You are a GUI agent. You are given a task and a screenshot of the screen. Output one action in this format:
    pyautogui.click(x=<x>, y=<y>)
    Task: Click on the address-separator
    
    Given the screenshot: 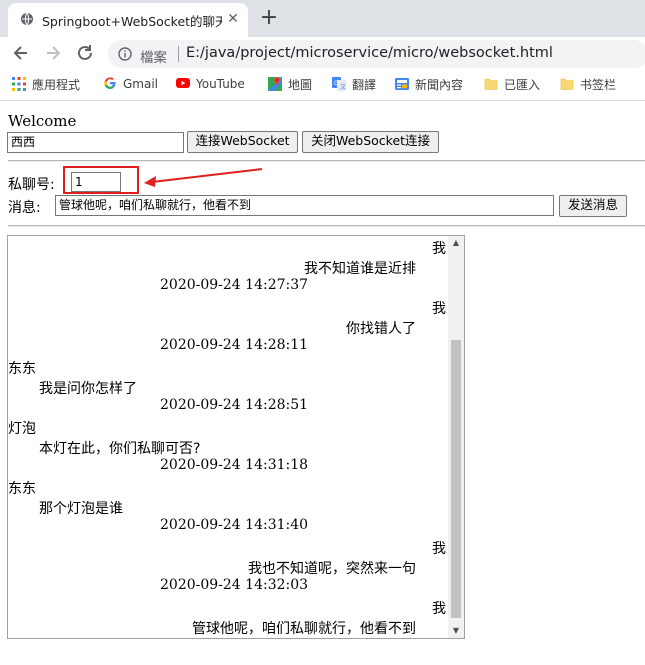 What is the action you would take?
    pyautogui.click(x=178, y=54)
    